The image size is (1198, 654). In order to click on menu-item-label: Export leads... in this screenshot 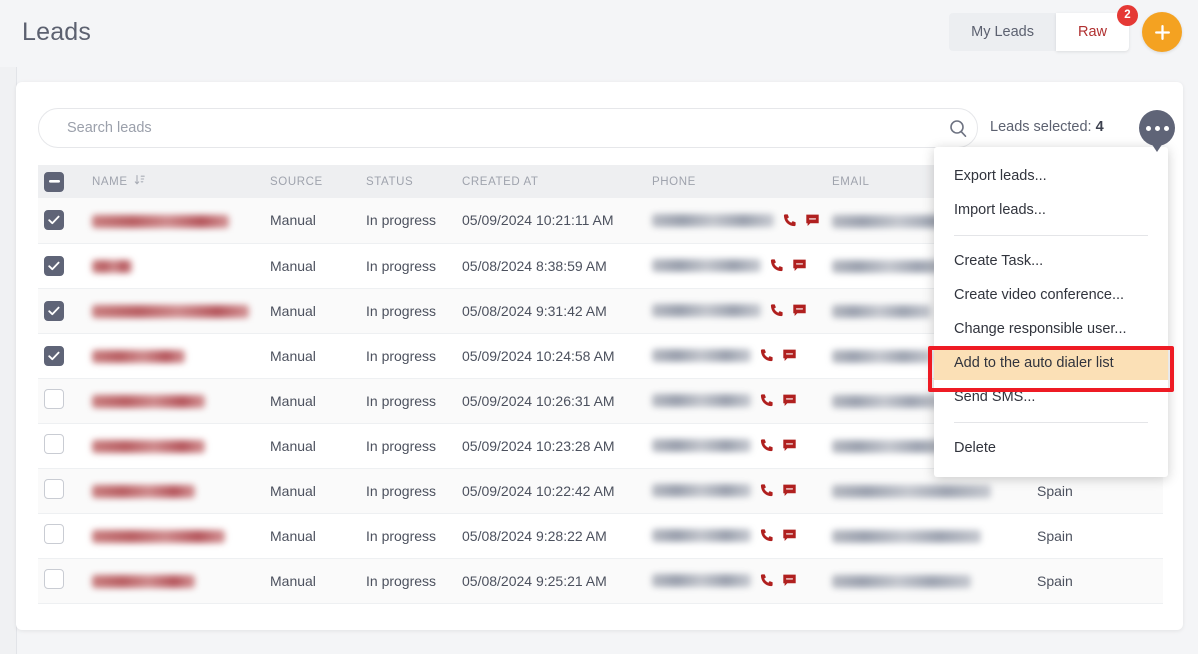, I will do `click(1000, 176)`.